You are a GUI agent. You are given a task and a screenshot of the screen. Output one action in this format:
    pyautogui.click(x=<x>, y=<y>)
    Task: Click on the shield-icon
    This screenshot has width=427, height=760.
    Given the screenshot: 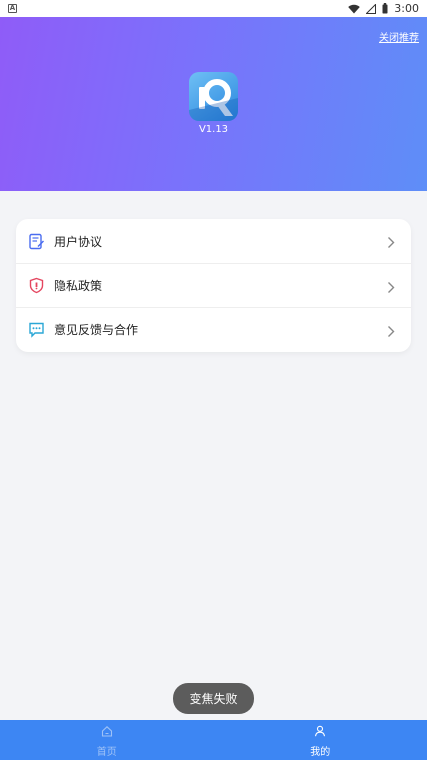 What is the action you would take?
    pyautogui.click(x=36, y=285)
    